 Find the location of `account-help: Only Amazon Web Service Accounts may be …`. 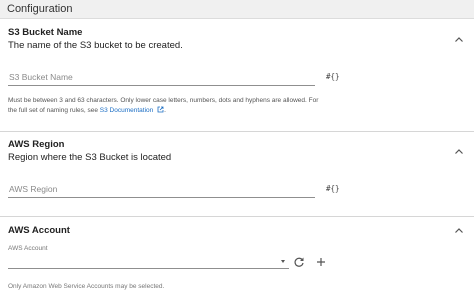

account-help: Only Amazon Web Service Accounts may be … is located at coordinates (86, 286).